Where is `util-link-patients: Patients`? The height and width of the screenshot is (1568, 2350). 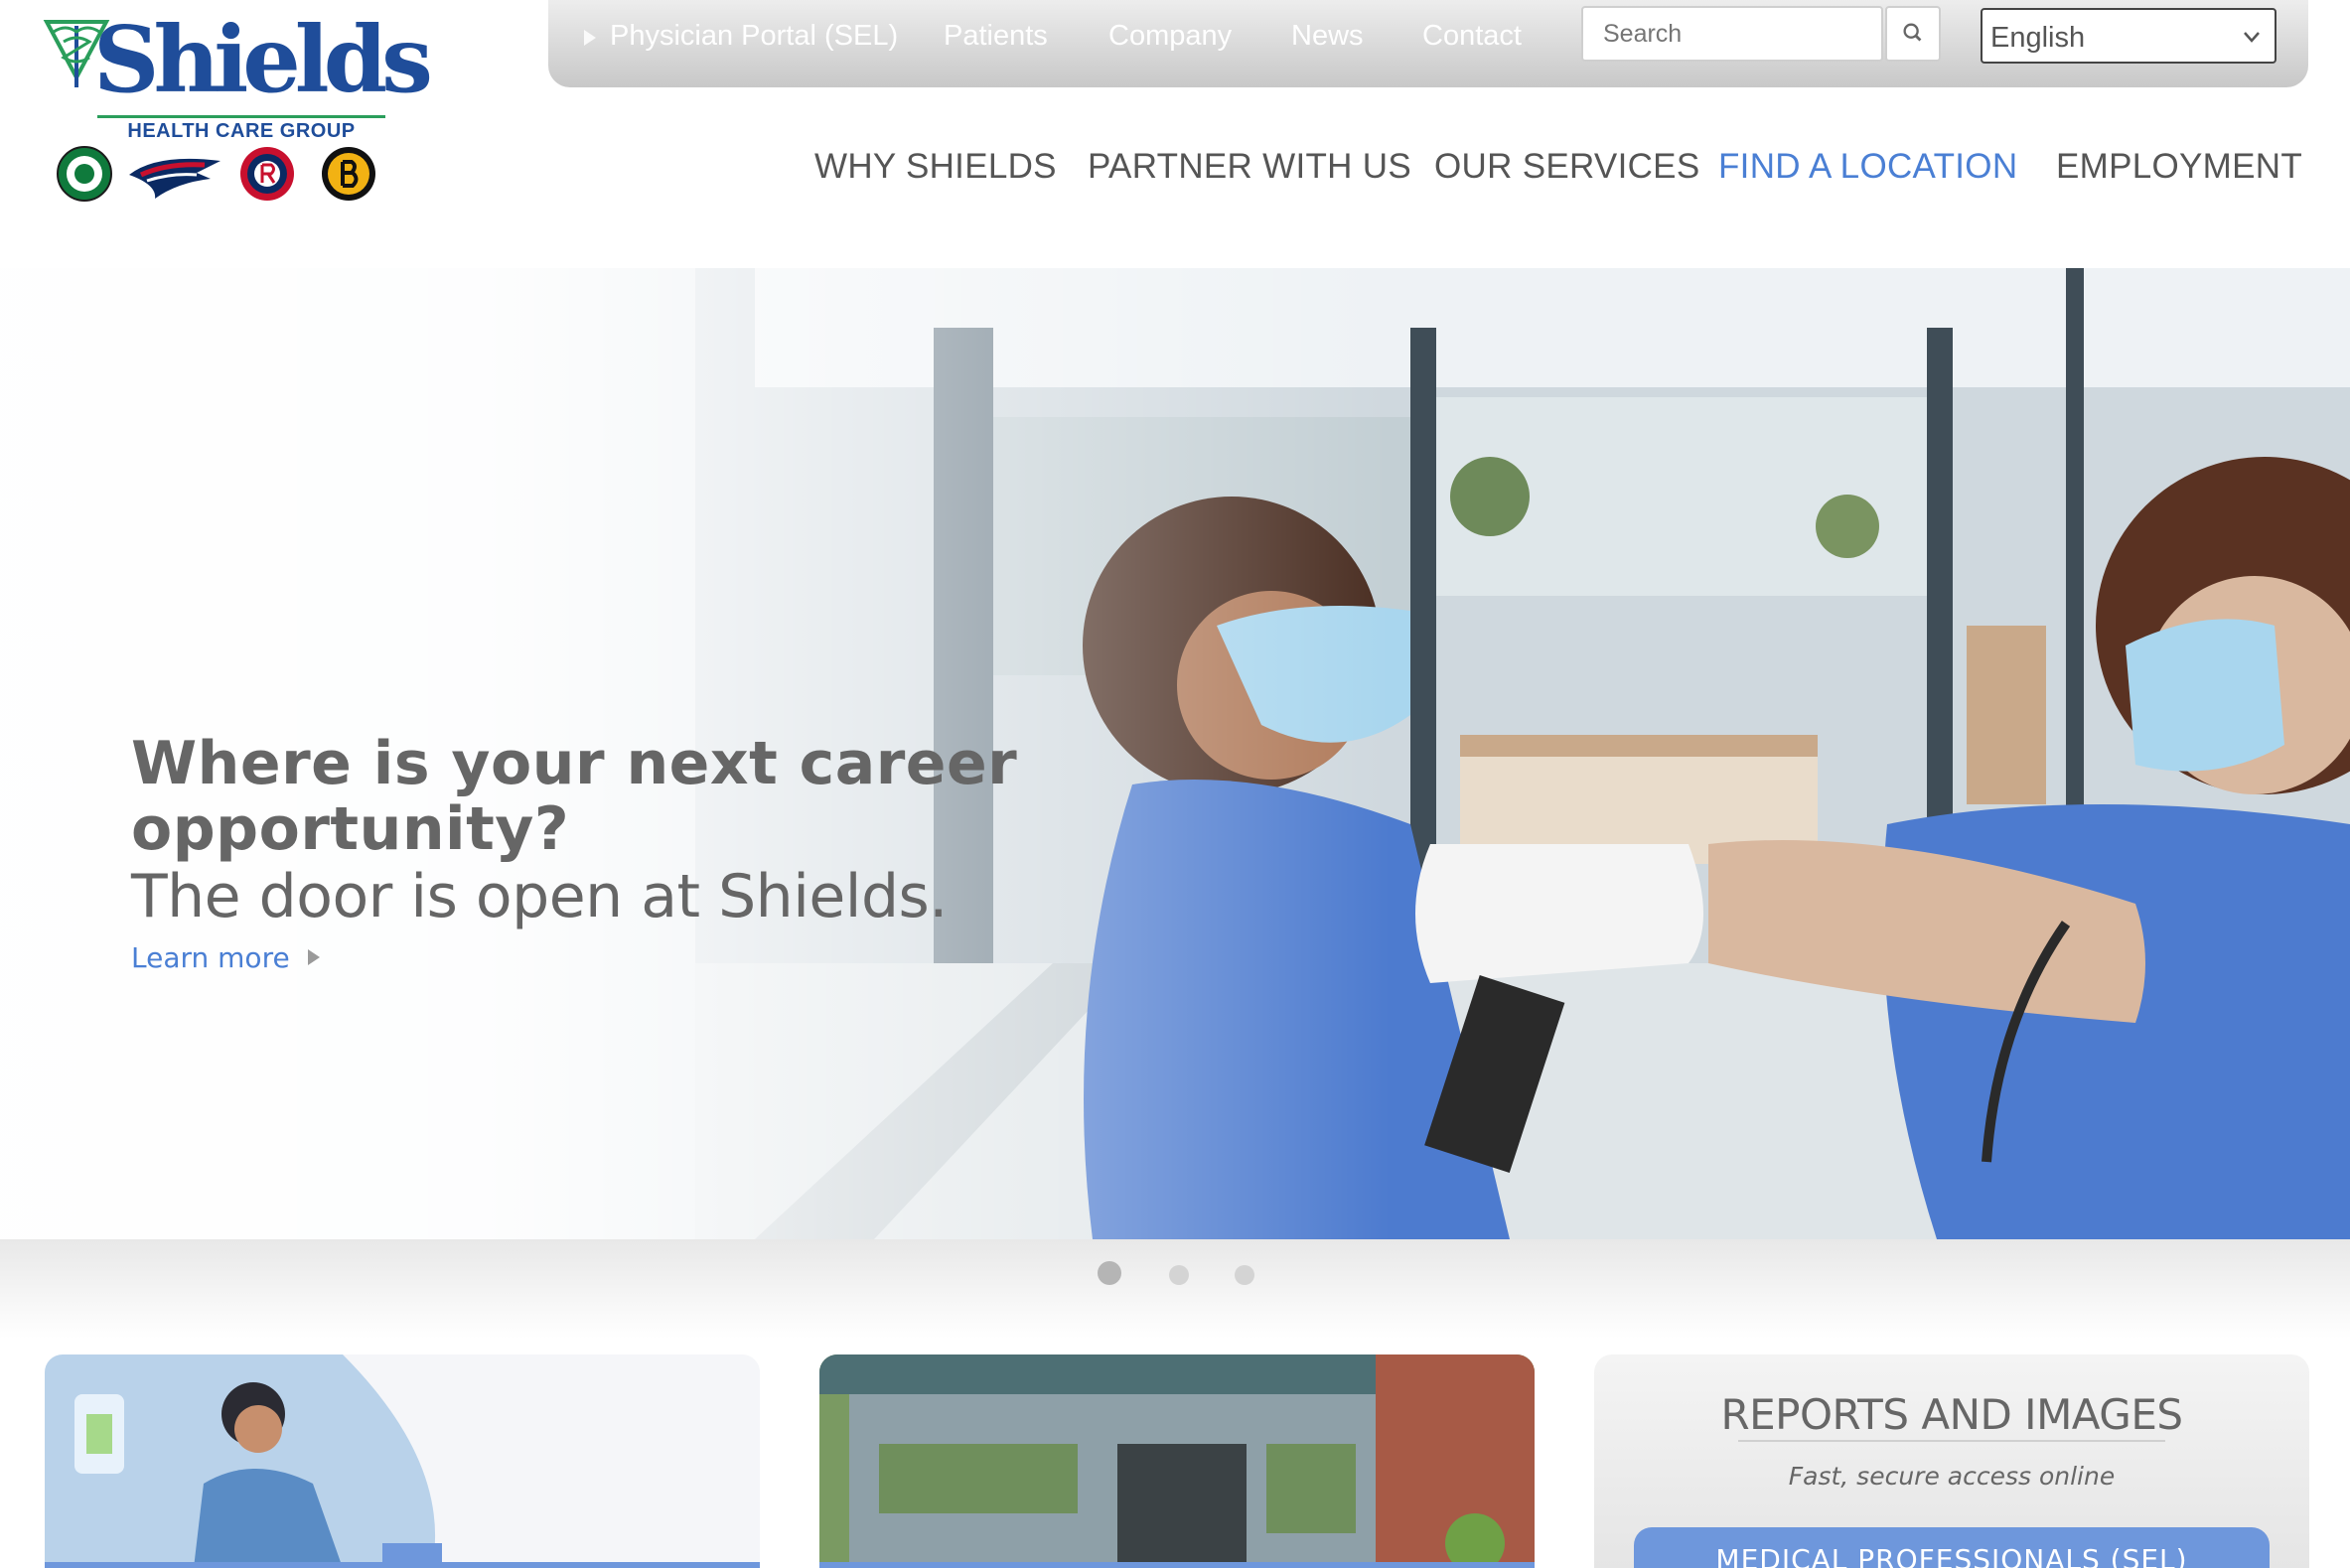 util-link-patients: Patients is located at coordinates (996, 36).